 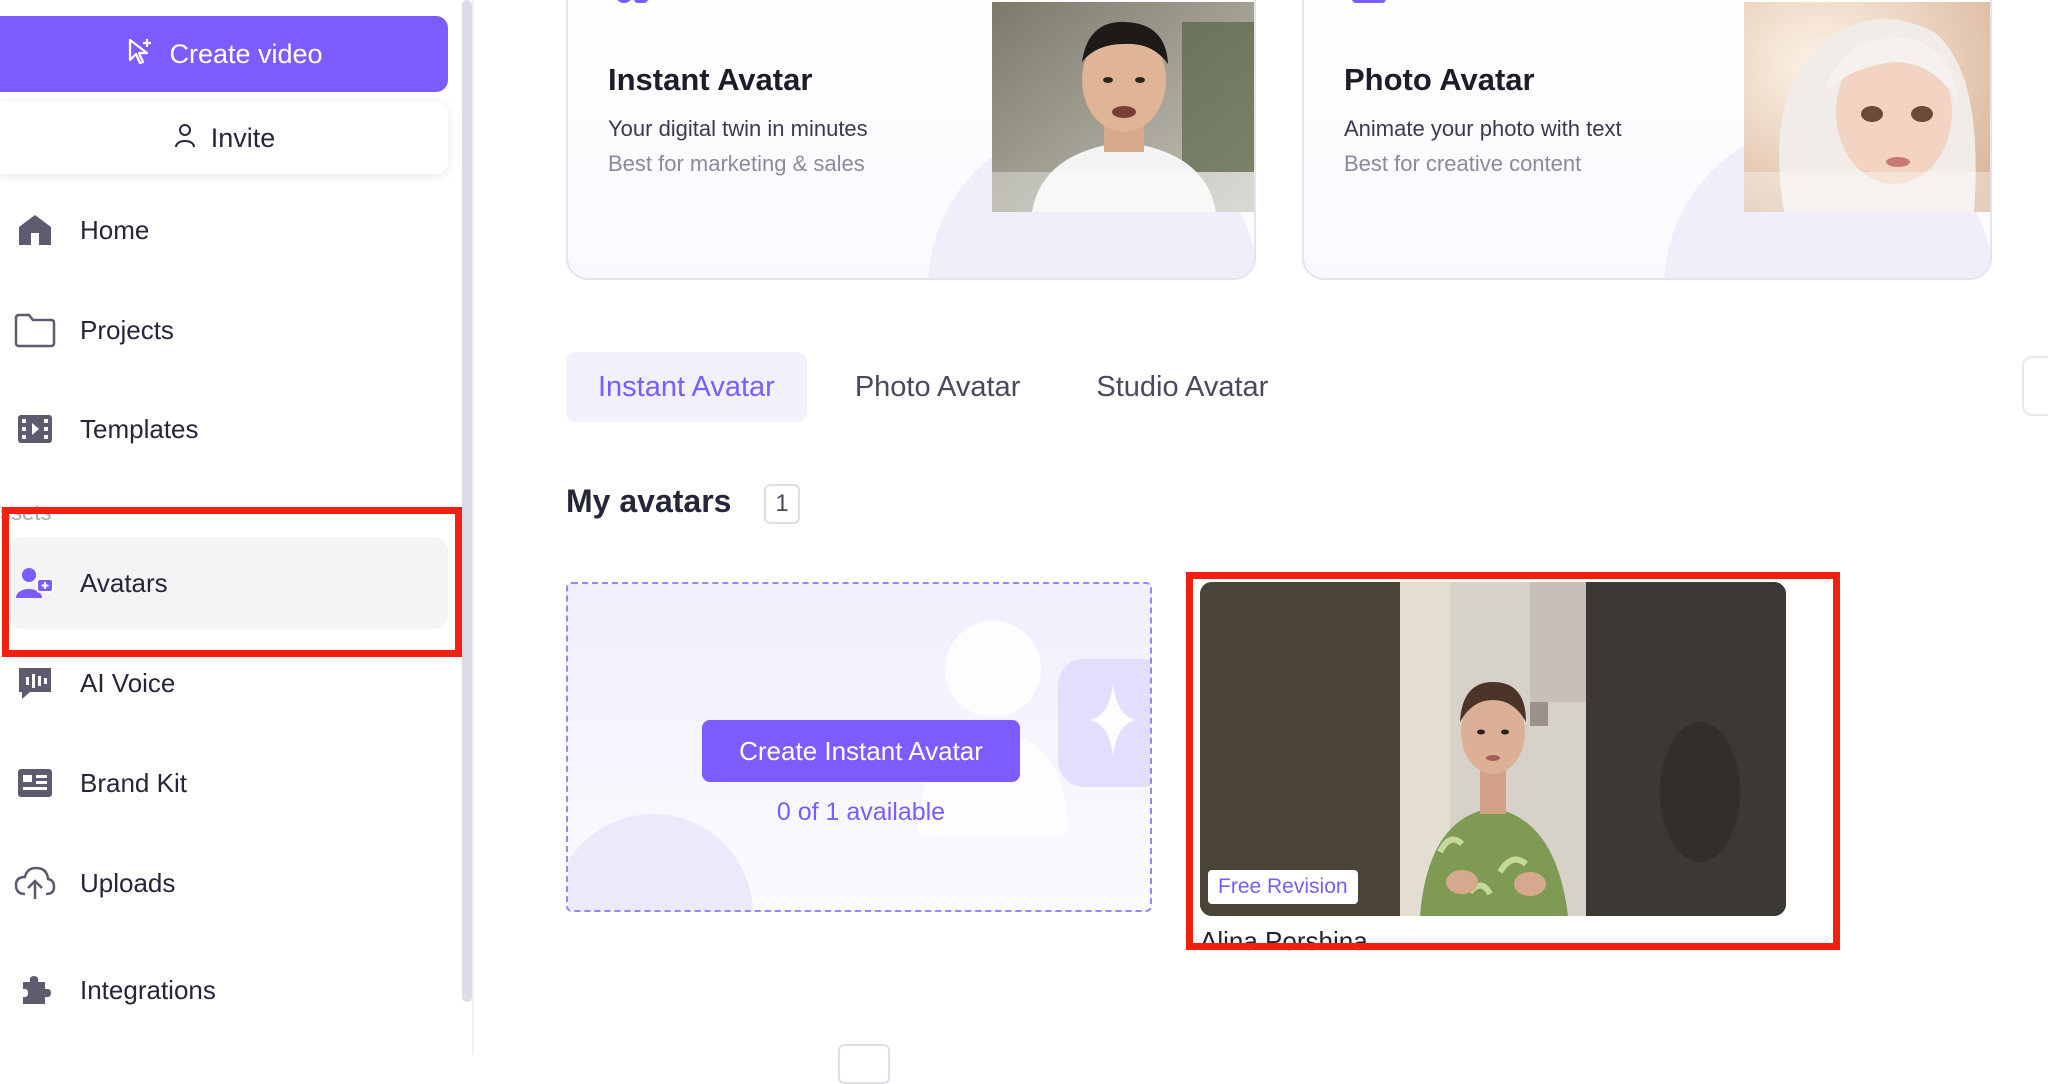 What do you see at coordinates (467, 501) in the screenshot?
I see `sidebar-scrollbar` at bounding box center [467, 501].